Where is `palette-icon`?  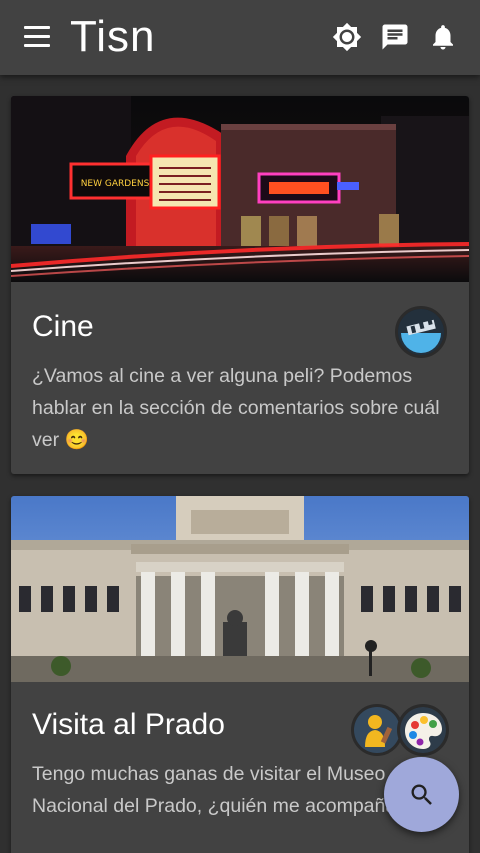
palette-icon is located at coordinates (423, 730).